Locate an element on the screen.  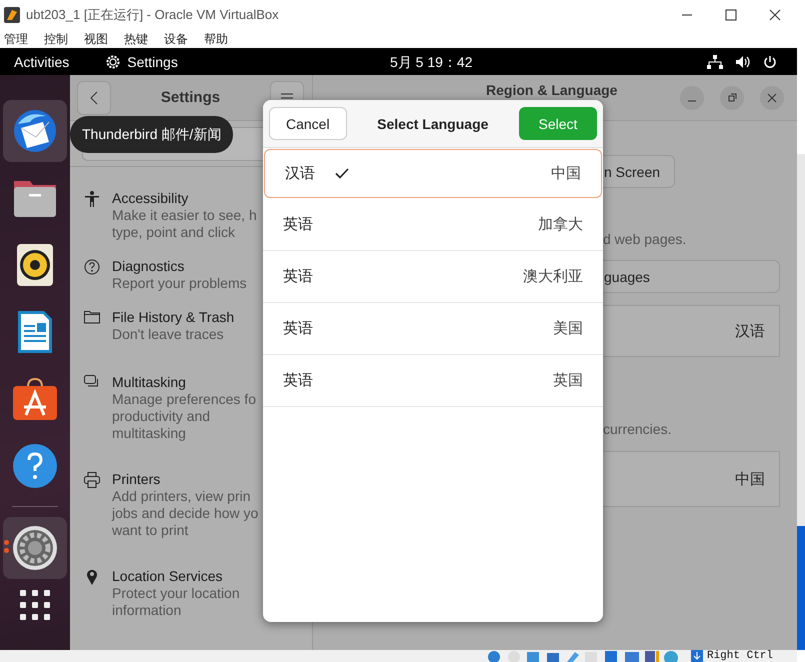
menu-item: 视图 is located at coordinates (96, 39).